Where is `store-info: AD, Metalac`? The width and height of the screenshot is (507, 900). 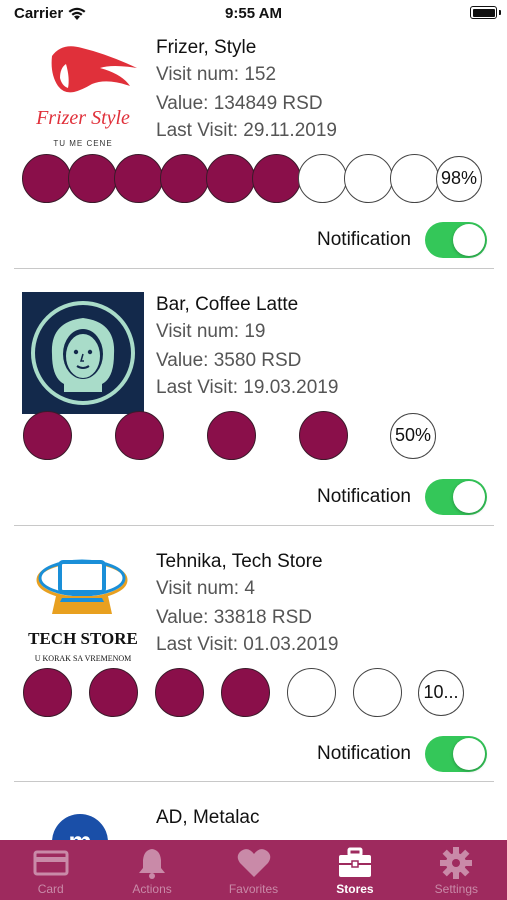 store-info: AD, Metalac is located at coordinates (207, 818).